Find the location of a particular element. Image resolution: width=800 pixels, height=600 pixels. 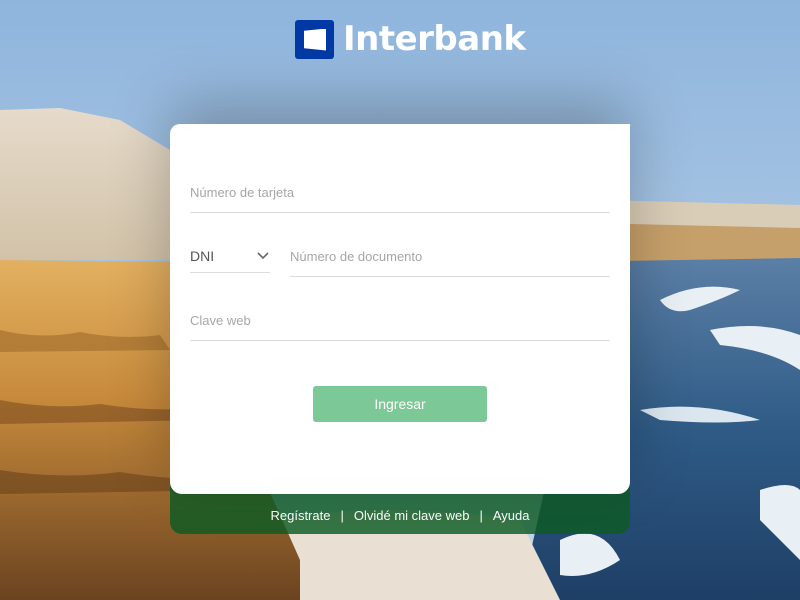

login-button: Ingresar is located at coordinates (400, 404).